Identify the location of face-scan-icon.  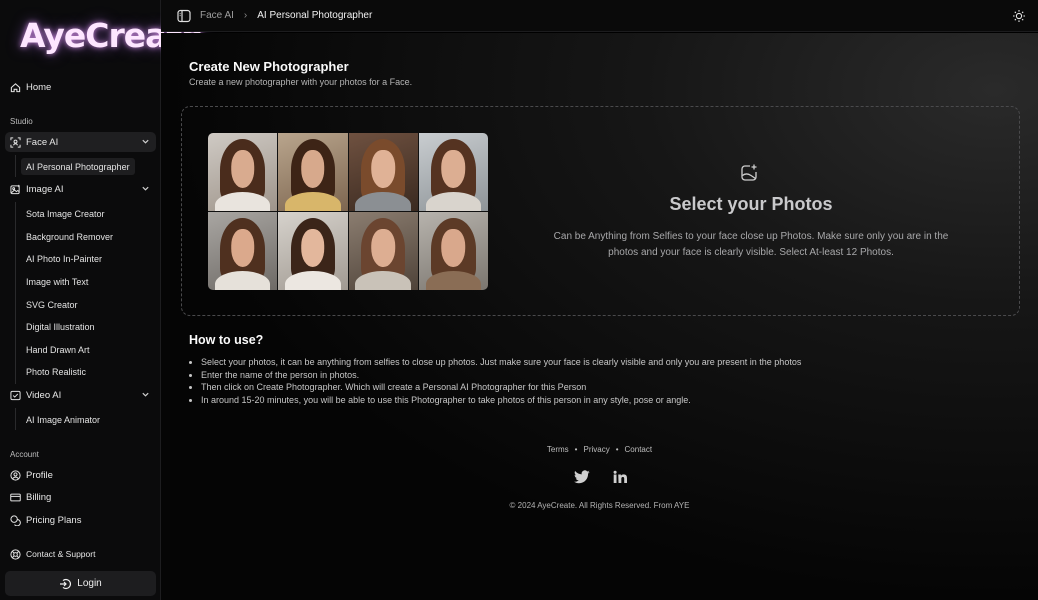
(15, 142).